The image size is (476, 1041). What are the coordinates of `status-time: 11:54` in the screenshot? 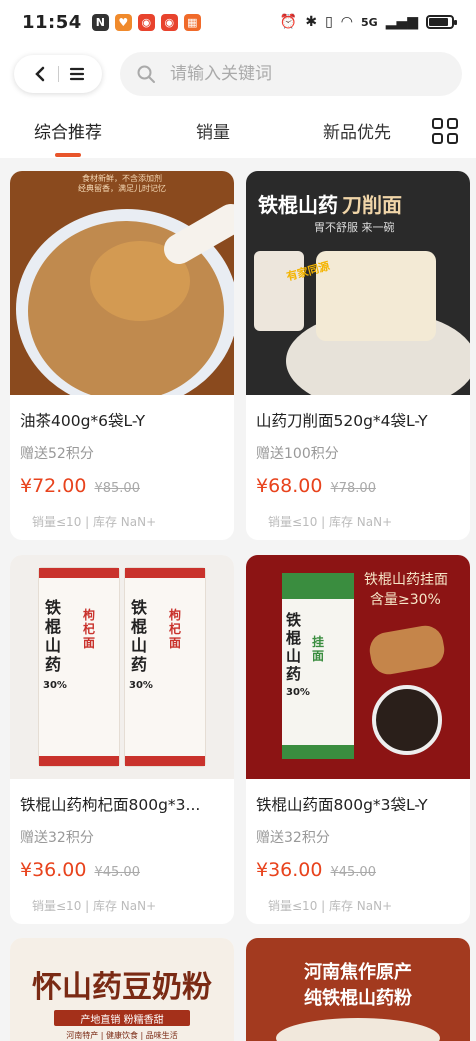 It's located at (52, 22).